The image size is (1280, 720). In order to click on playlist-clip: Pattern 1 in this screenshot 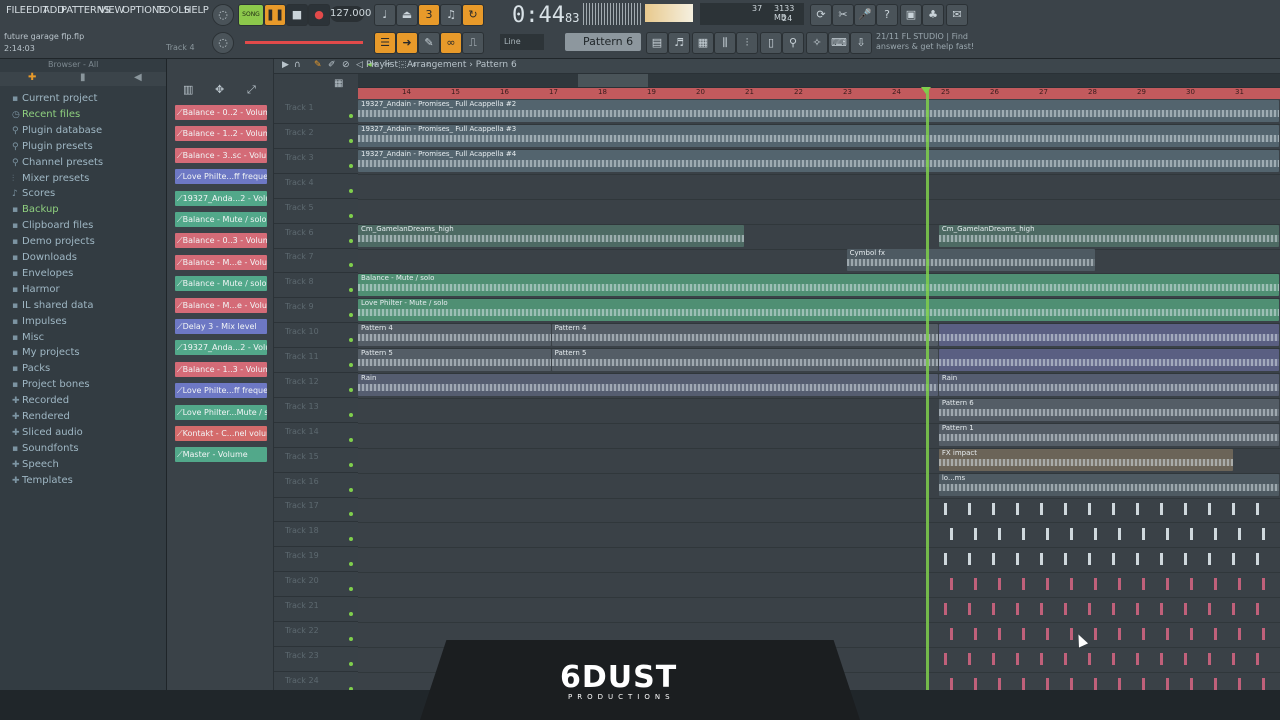, I will do `click(1108, 434)`.